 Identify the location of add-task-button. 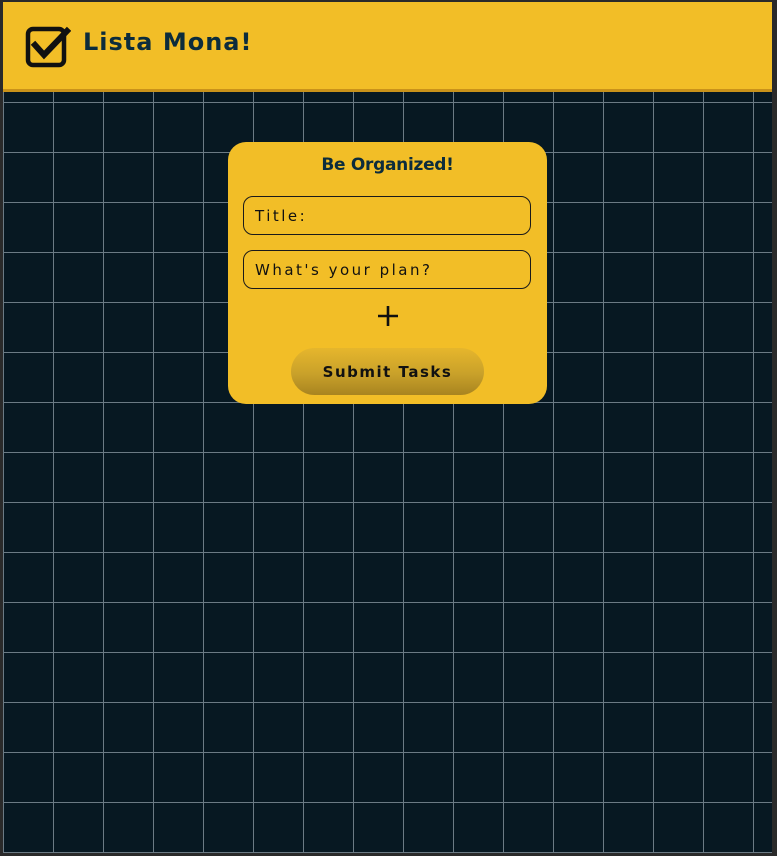
(388, 316).